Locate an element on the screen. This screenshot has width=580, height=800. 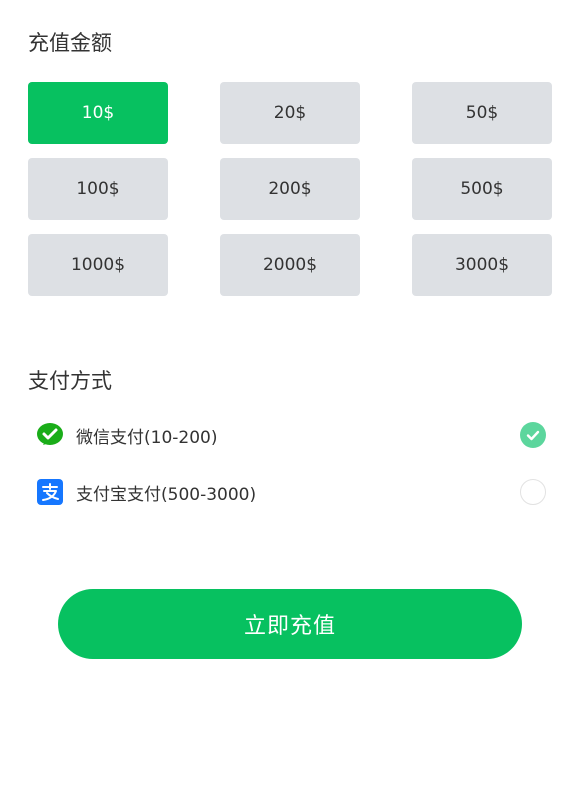
checkmark-icon is located at coordinates (533, 435).